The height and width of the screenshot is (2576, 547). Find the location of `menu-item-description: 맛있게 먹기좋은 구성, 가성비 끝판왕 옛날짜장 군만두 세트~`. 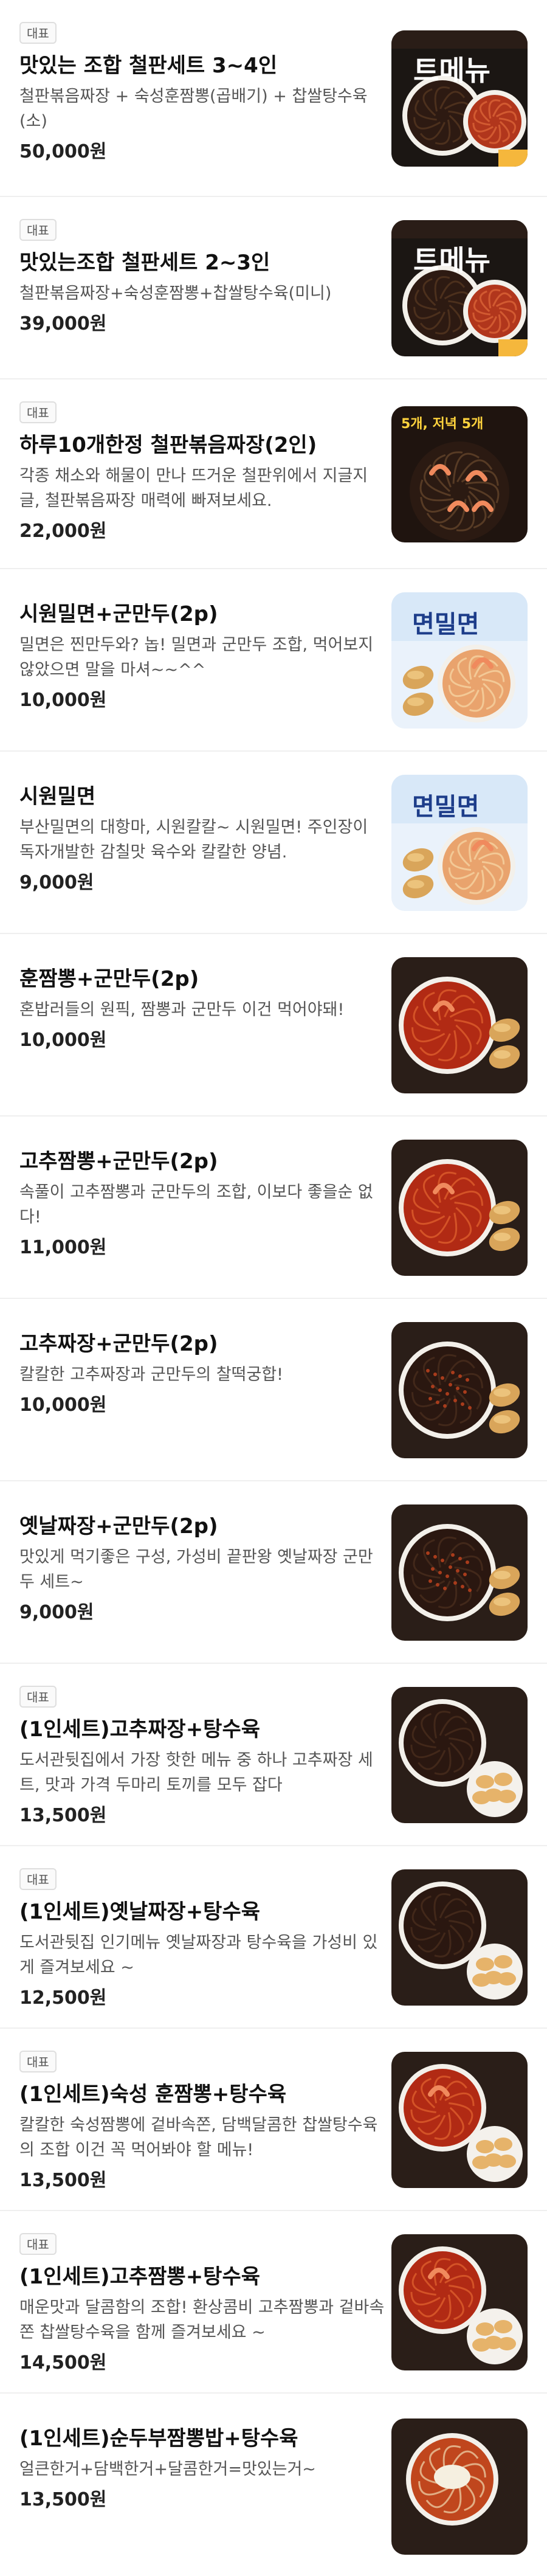

menu-item-description: 맛있게 먹기좋은 구성, 가성비 끝판왕 옛날짜장 군만두 세트~ is located at coordinates (196, 1569).